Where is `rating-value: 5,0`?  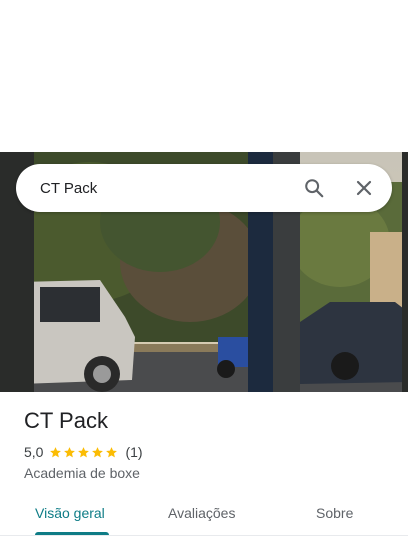
rating-value: 5,0 is located at coordinates (34, 452).